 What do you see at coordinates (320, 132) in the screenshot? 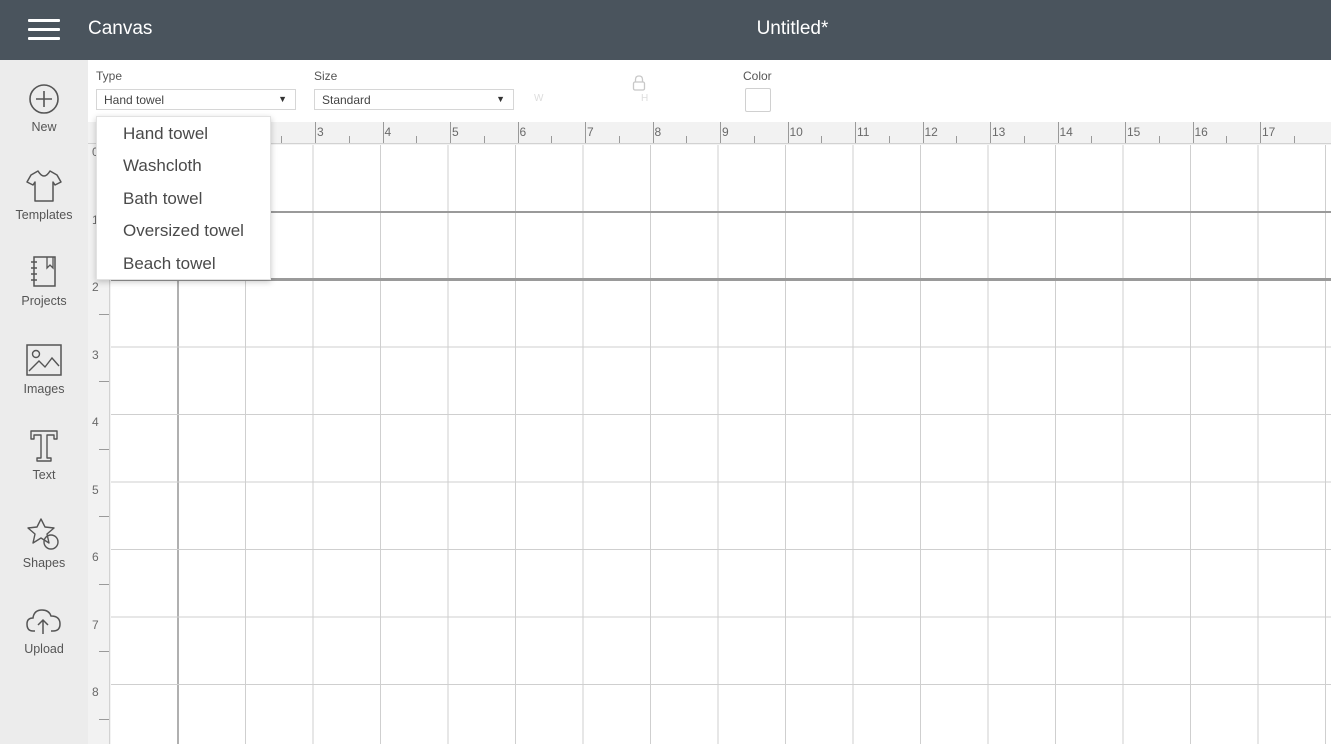
I see `ruler-top-tick-label: 3` at bounding box center [320, 132].